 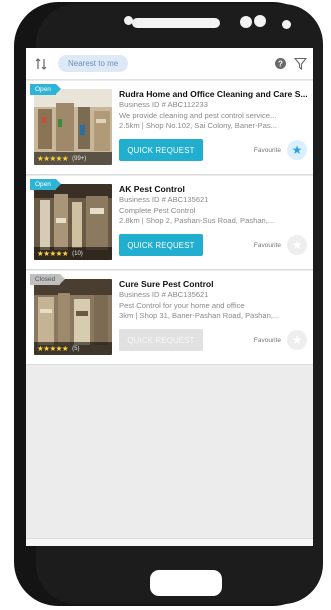 What do you see at coordinates (93, 63) in the screenshot?
I see `nearest-filter-chip: Nearest to me` at bounding box center [93, 63].